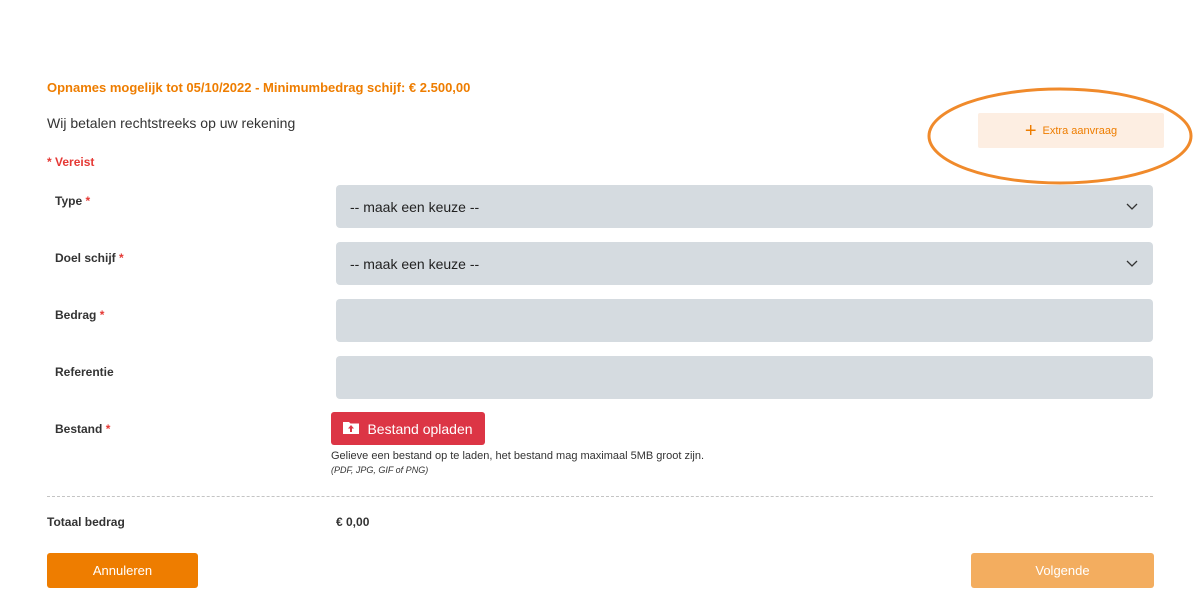 The width and height of the screenshot is (1201, 613). I want to click on upload-file-label: Bestand opladen, so click(420, 428).